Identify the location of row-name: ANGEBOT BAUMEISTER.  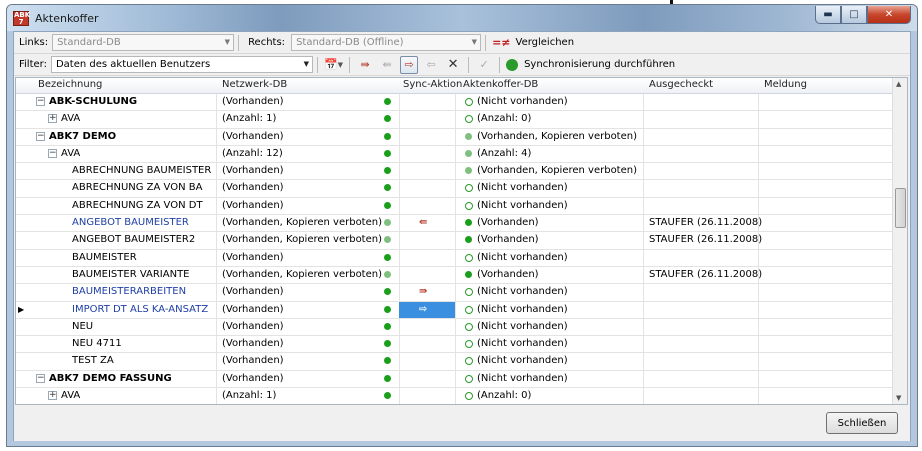
(130, 223).